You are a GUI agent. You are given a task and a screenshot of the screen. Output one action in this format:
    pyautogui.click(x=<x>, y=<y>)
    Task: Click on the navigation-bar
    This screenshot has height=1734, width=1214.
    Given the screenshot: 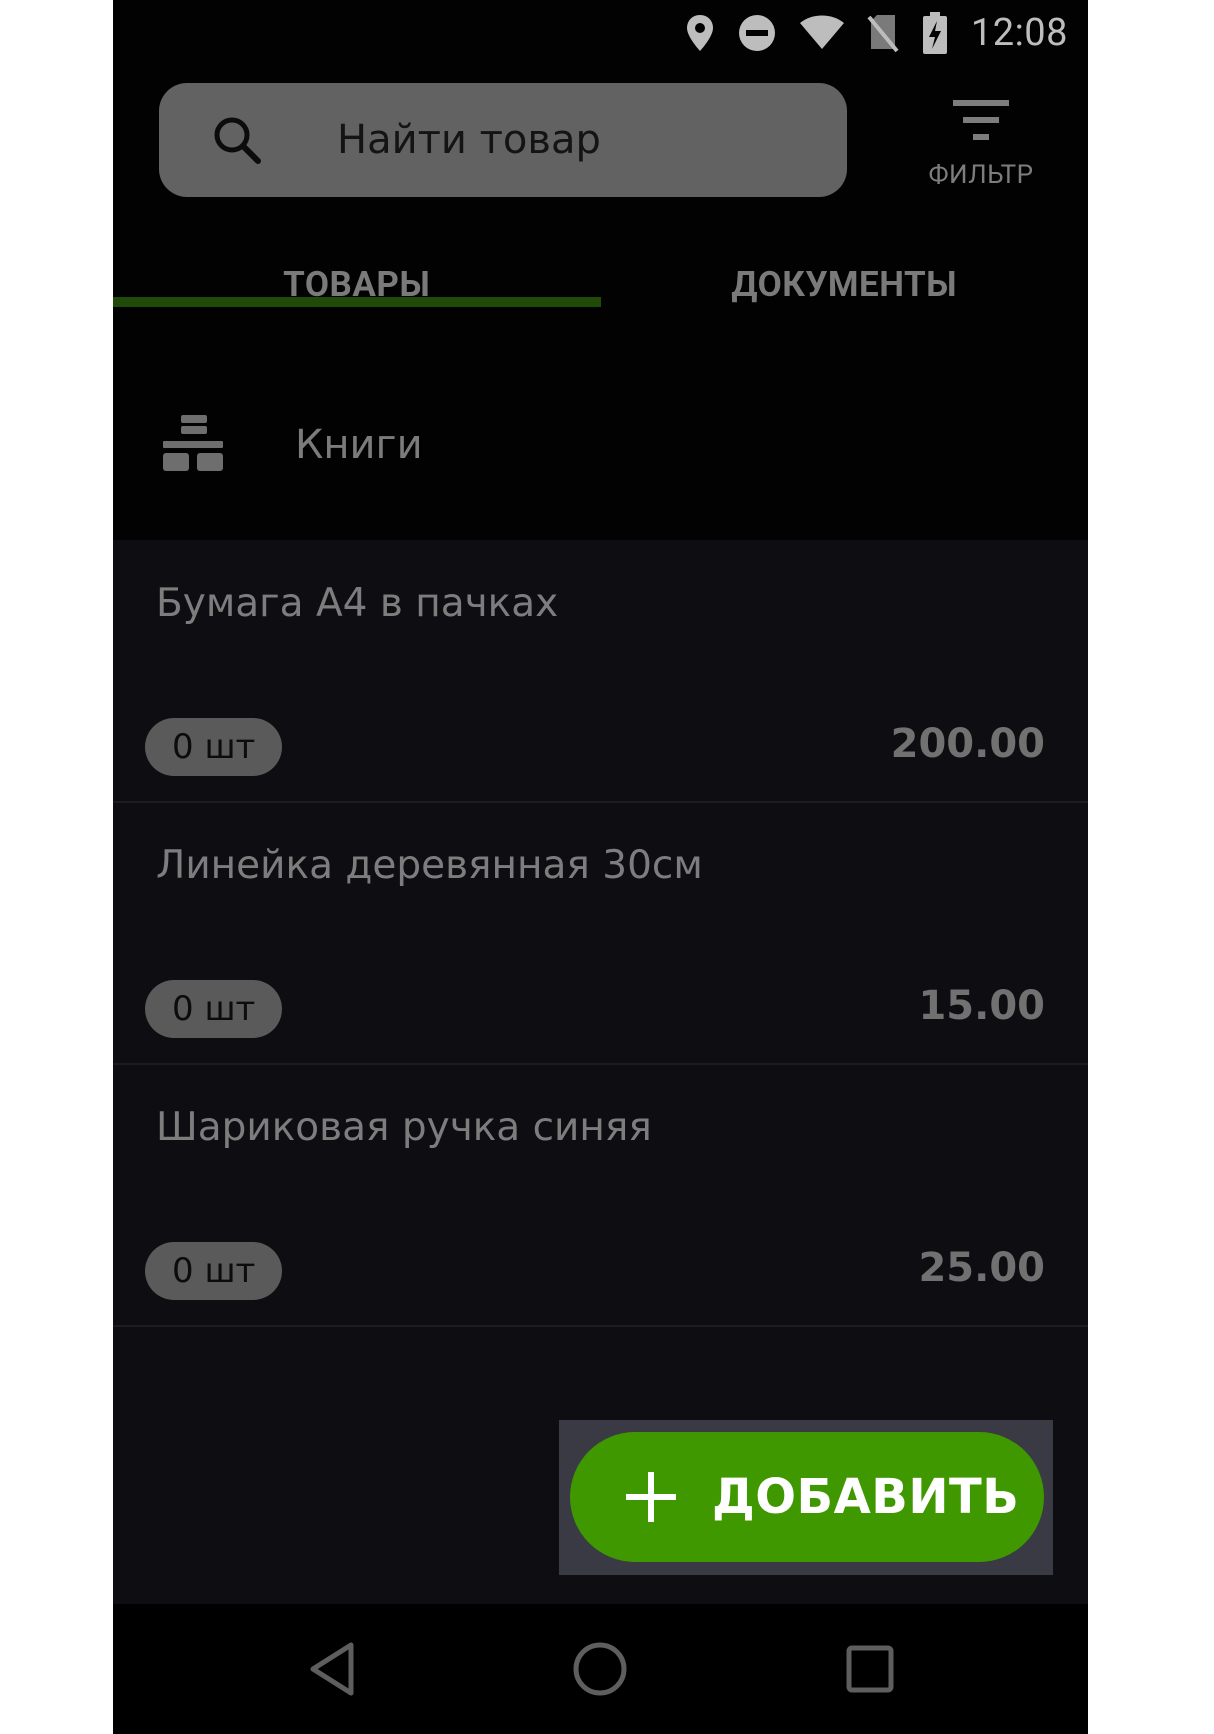 What is the action you would take?
    pyautogui.click(x=600, y=1669)
    